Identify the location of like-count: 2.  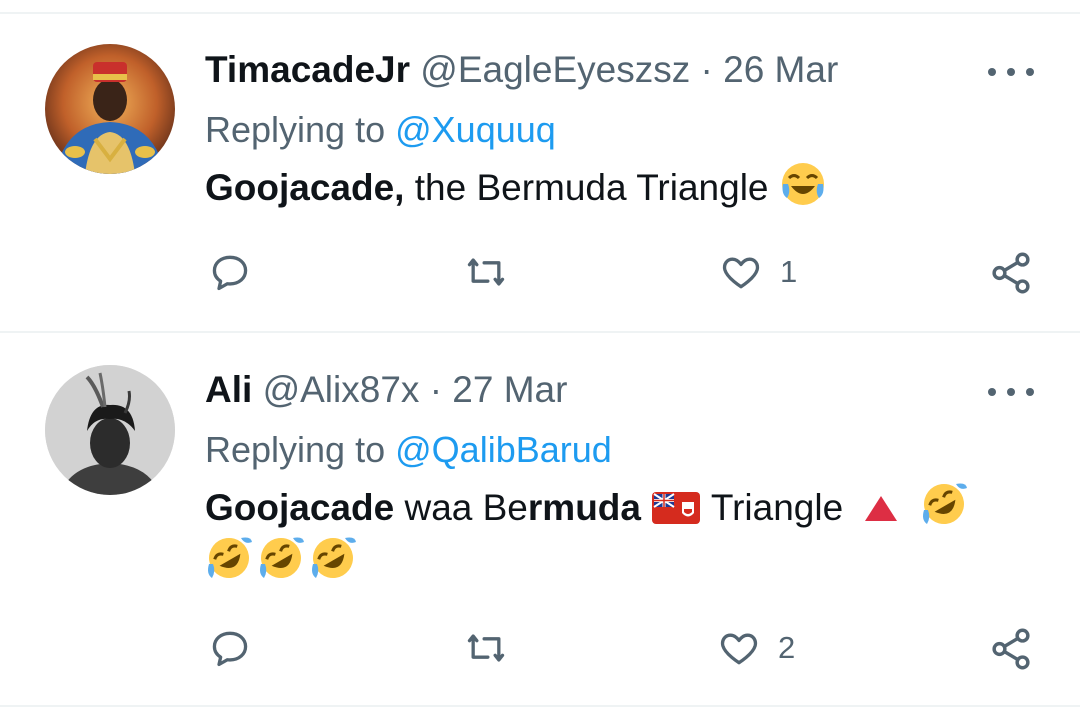
(787, 647).